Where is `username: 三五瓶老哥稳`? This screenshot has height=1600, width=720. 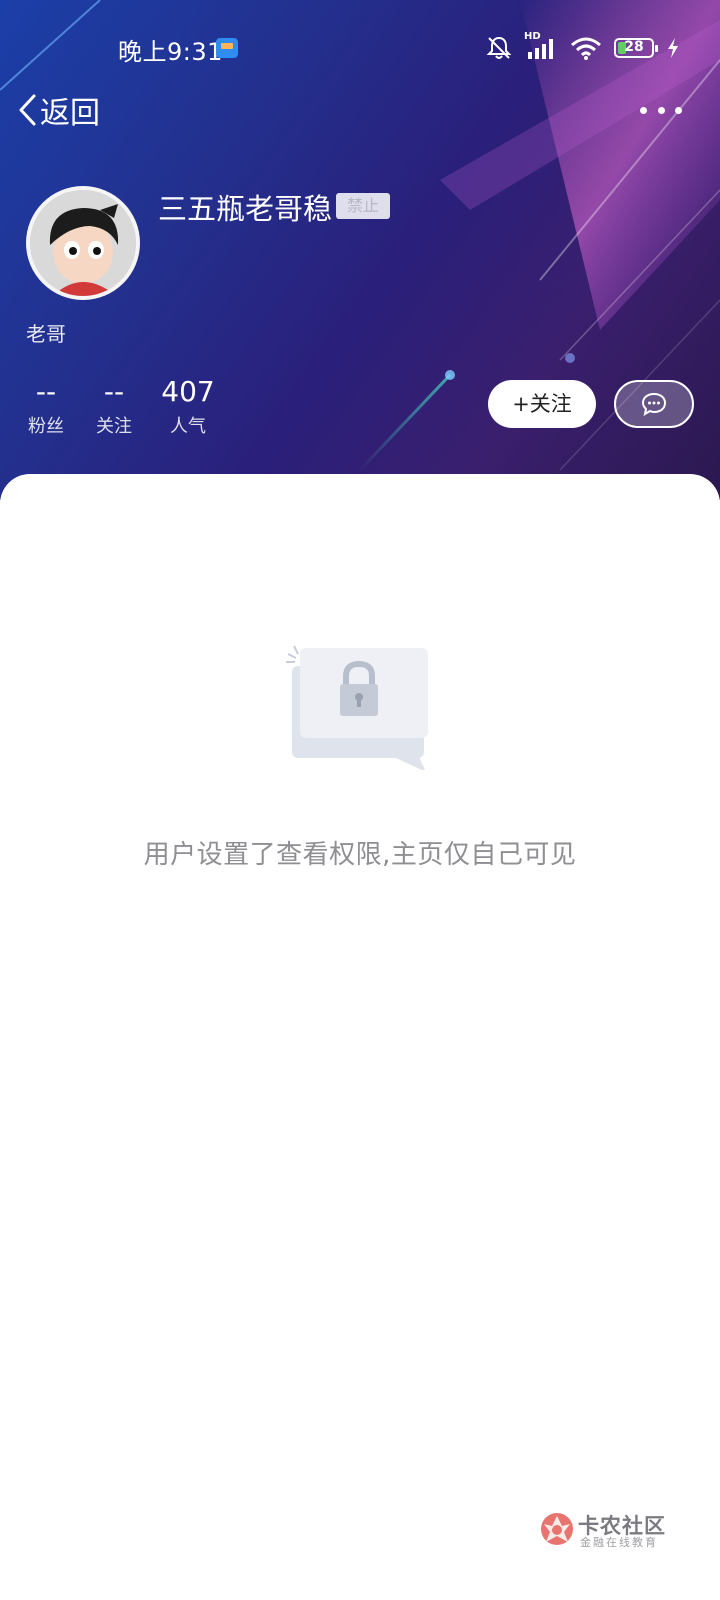
username: 三五瓶老哥稳 is located at coordinates (245, 209).